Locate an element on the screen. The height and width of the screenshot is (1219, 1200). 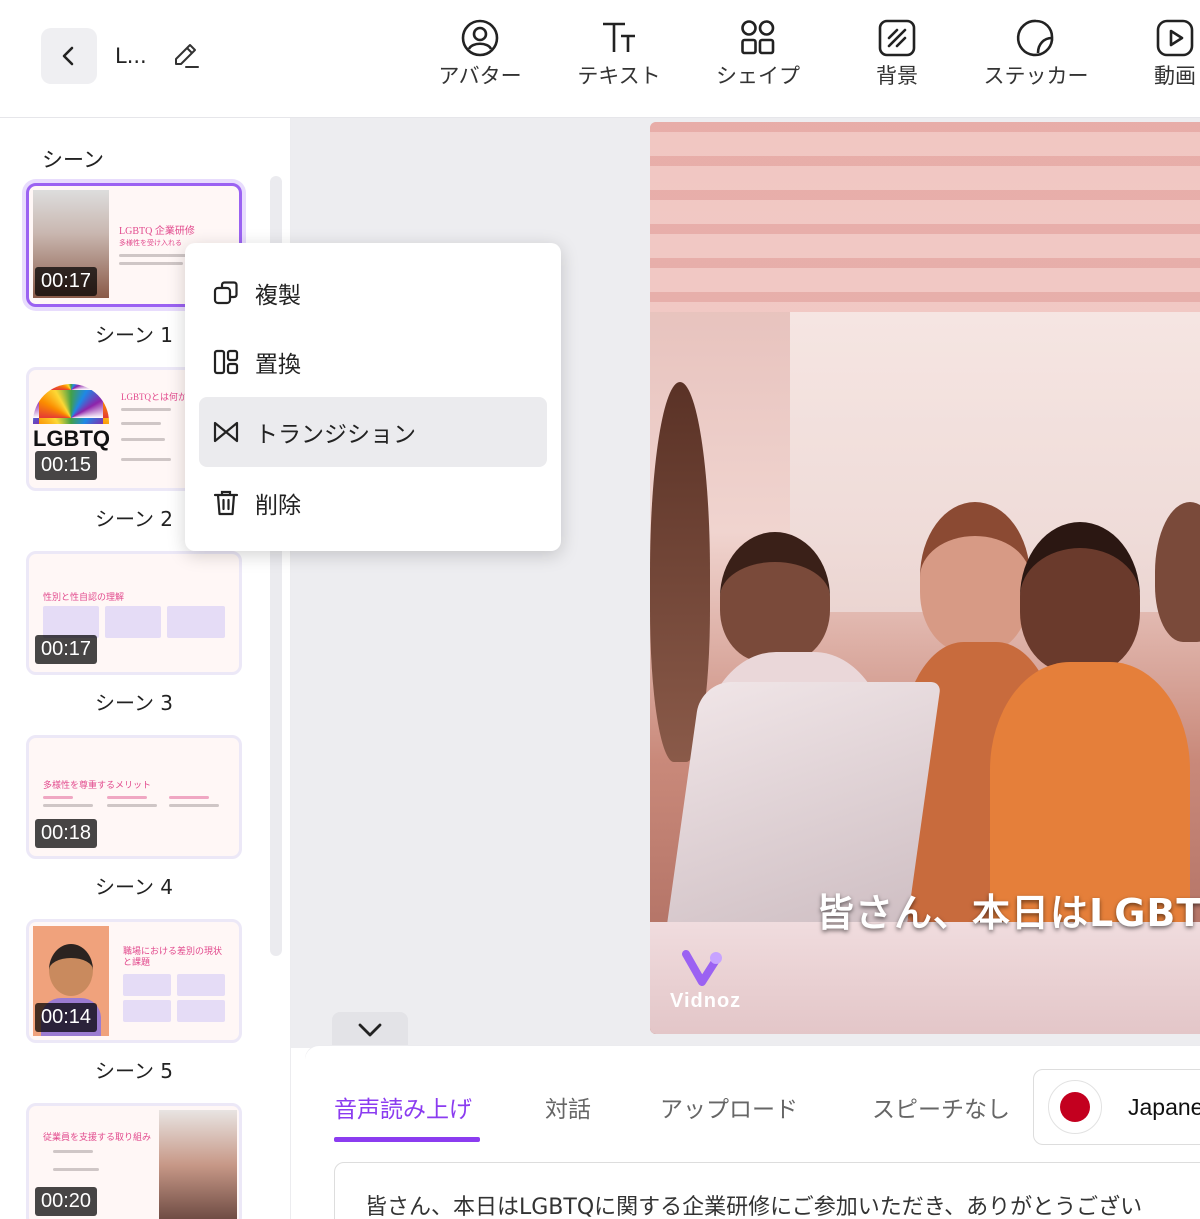
chevron-down-icon is located at coordinates (370, 1030).